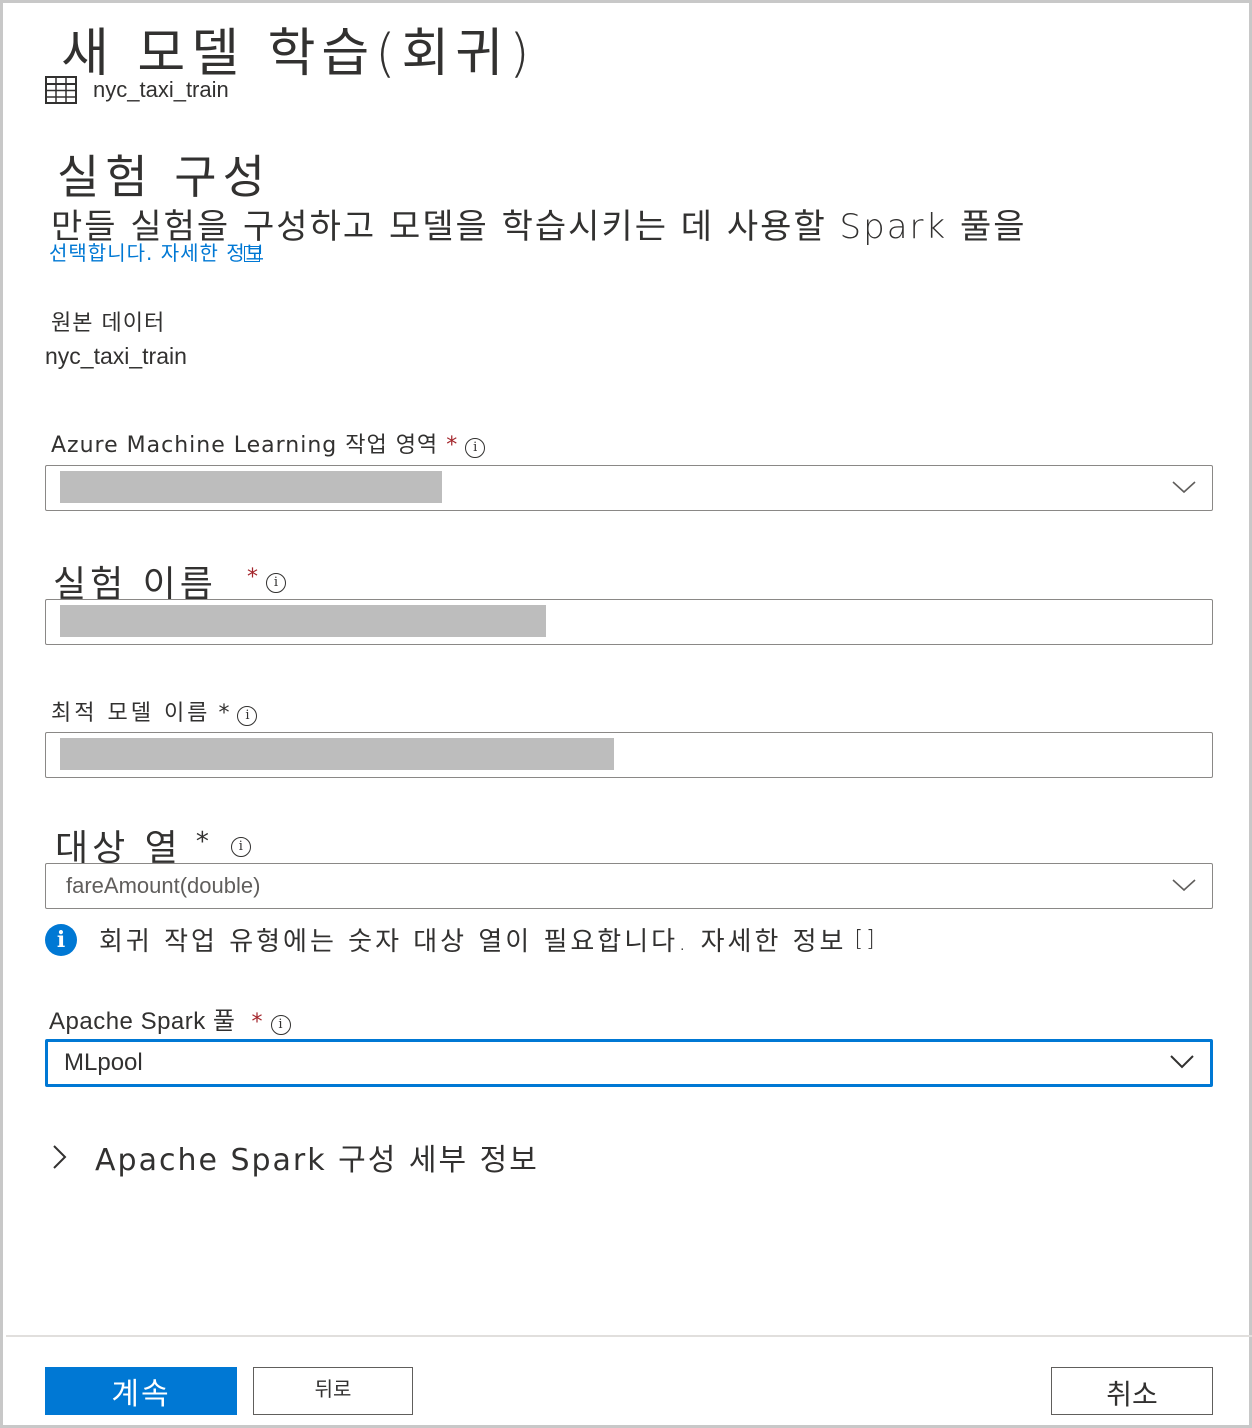 The image size is (1252, 1428). Describe the element at coordinates (60, 1157) in the screenshot. I see `chevron-right-icon` at that location.